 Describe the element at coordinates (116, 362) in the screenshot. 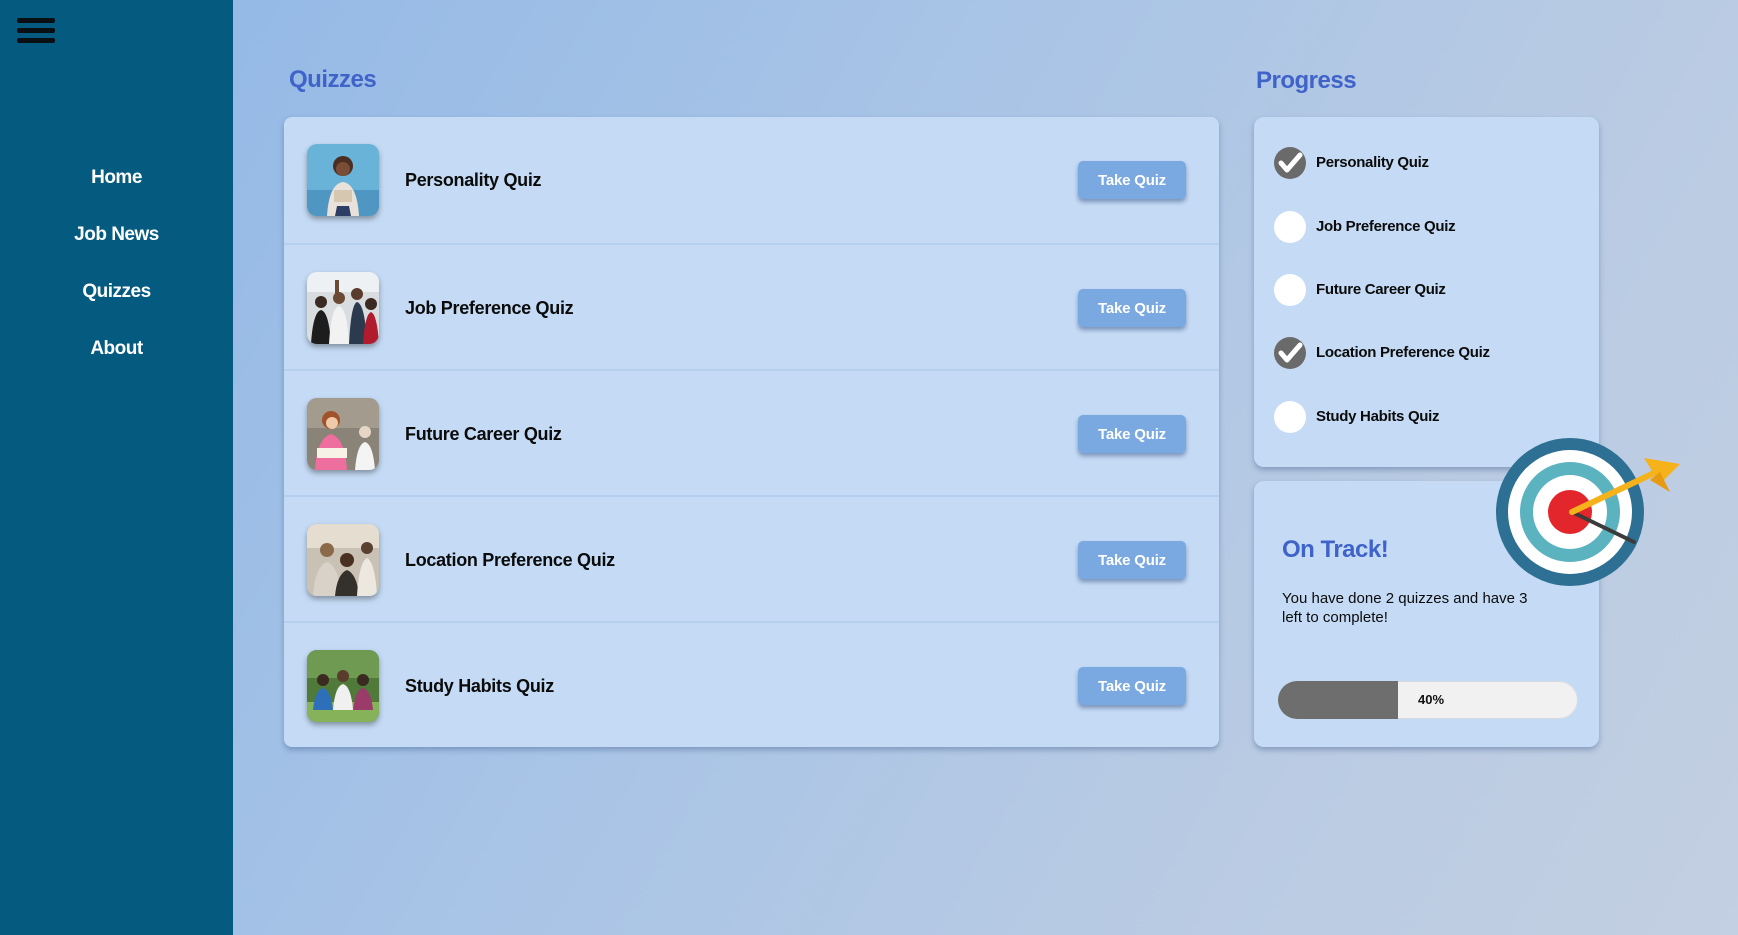

I see `nav-item-about: About` at that location.